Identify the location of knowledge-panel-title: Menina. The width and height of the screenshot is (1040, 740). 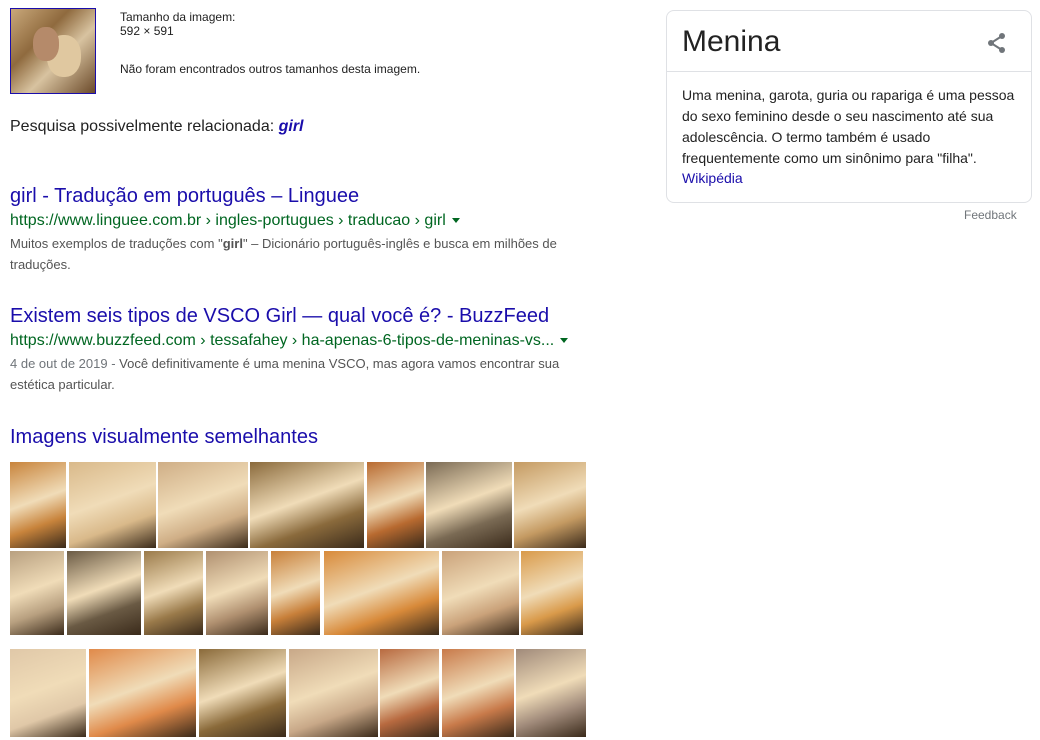
(731, 41).